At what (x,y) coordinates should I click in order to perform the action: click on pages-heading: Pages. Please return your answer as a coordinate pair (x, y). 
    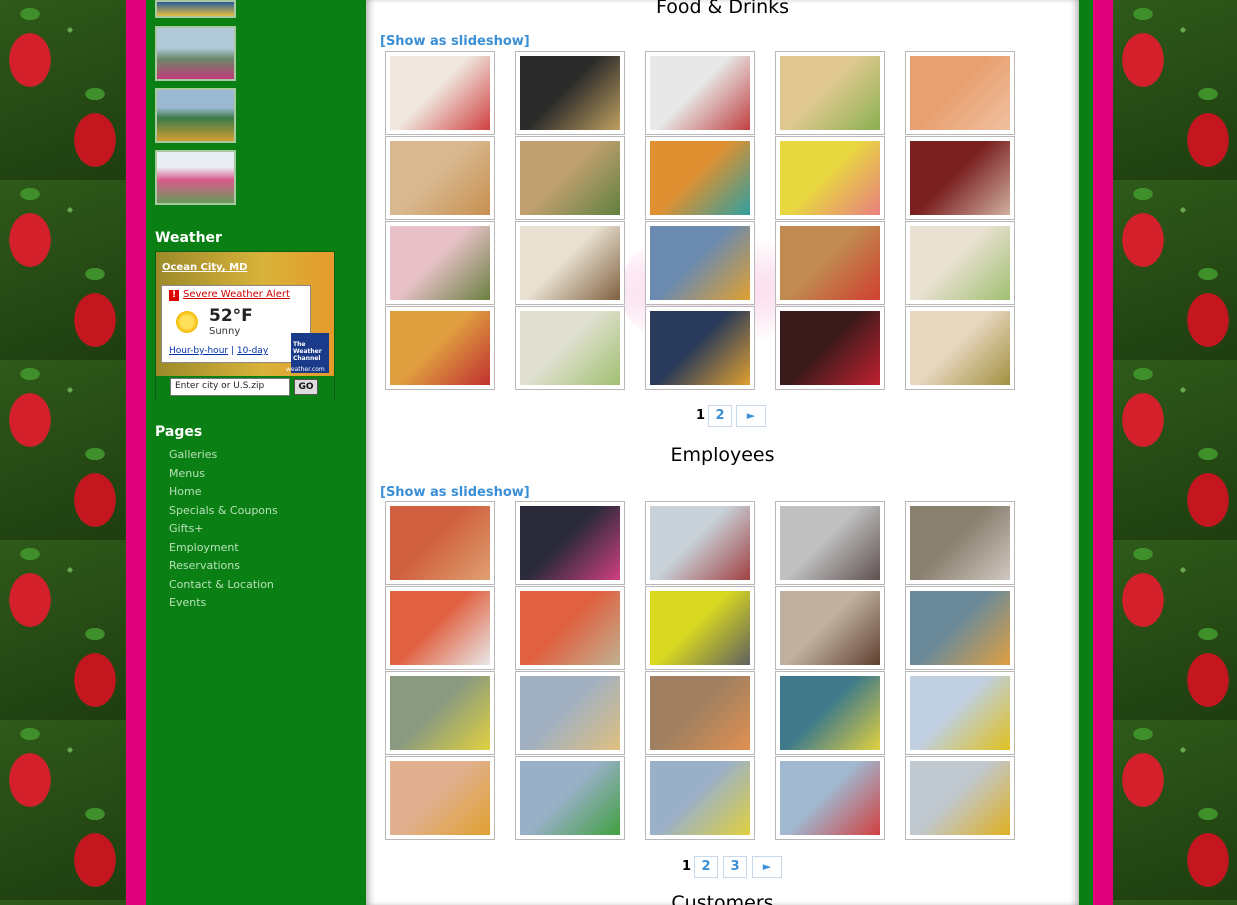
    Looking at the image, I should click on (179, 432).